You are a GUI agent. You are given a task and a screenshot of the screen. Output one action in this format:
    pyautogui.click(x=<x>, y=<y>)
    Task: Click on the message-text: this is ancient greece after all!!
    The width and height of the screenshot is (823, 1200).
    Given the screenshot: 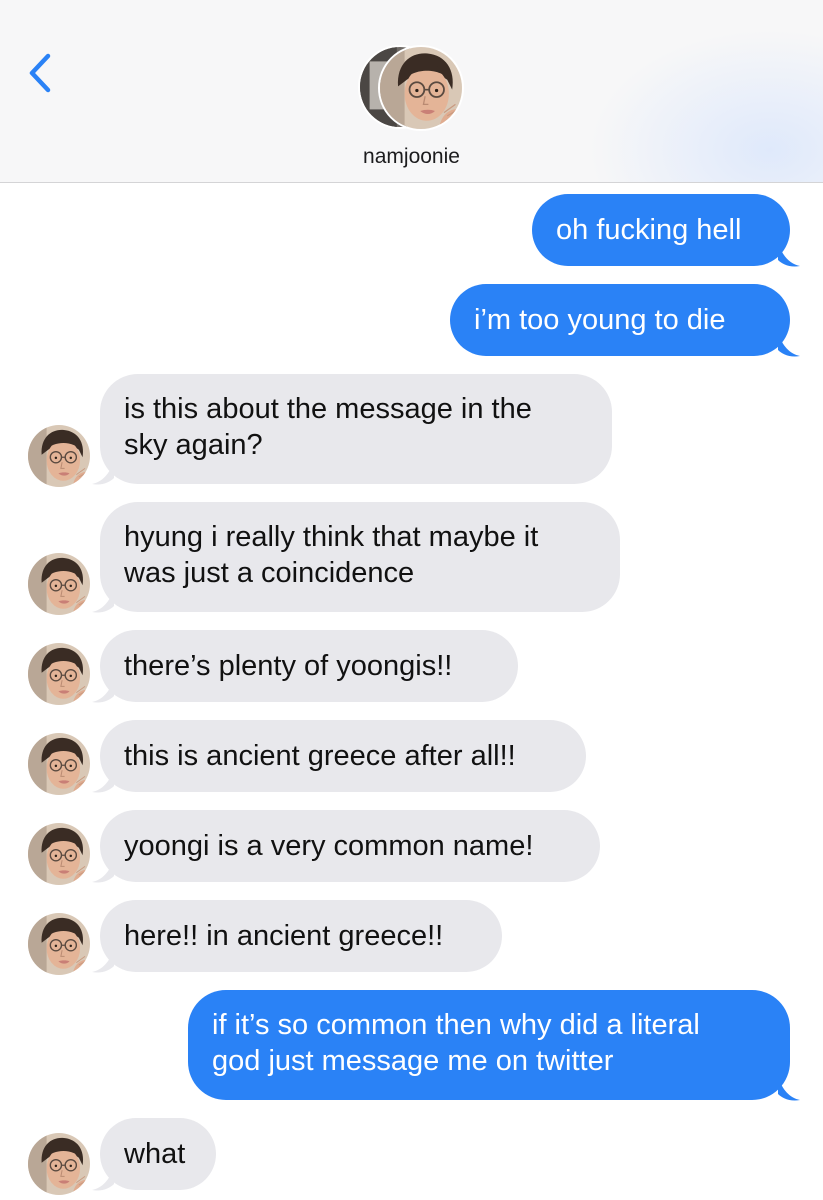 What is the action you would take?
    pyautogui.click(x=320, y=756)
    